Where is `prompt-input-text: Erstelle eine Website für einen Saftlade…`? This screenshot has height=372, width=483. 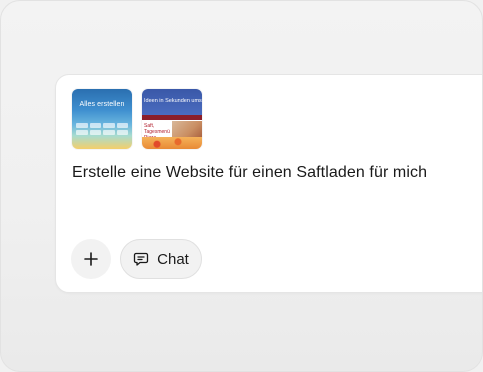
prompt-input-text: Erstelle eine Website für einen Saftlade… is located at coordinates (249, 173).